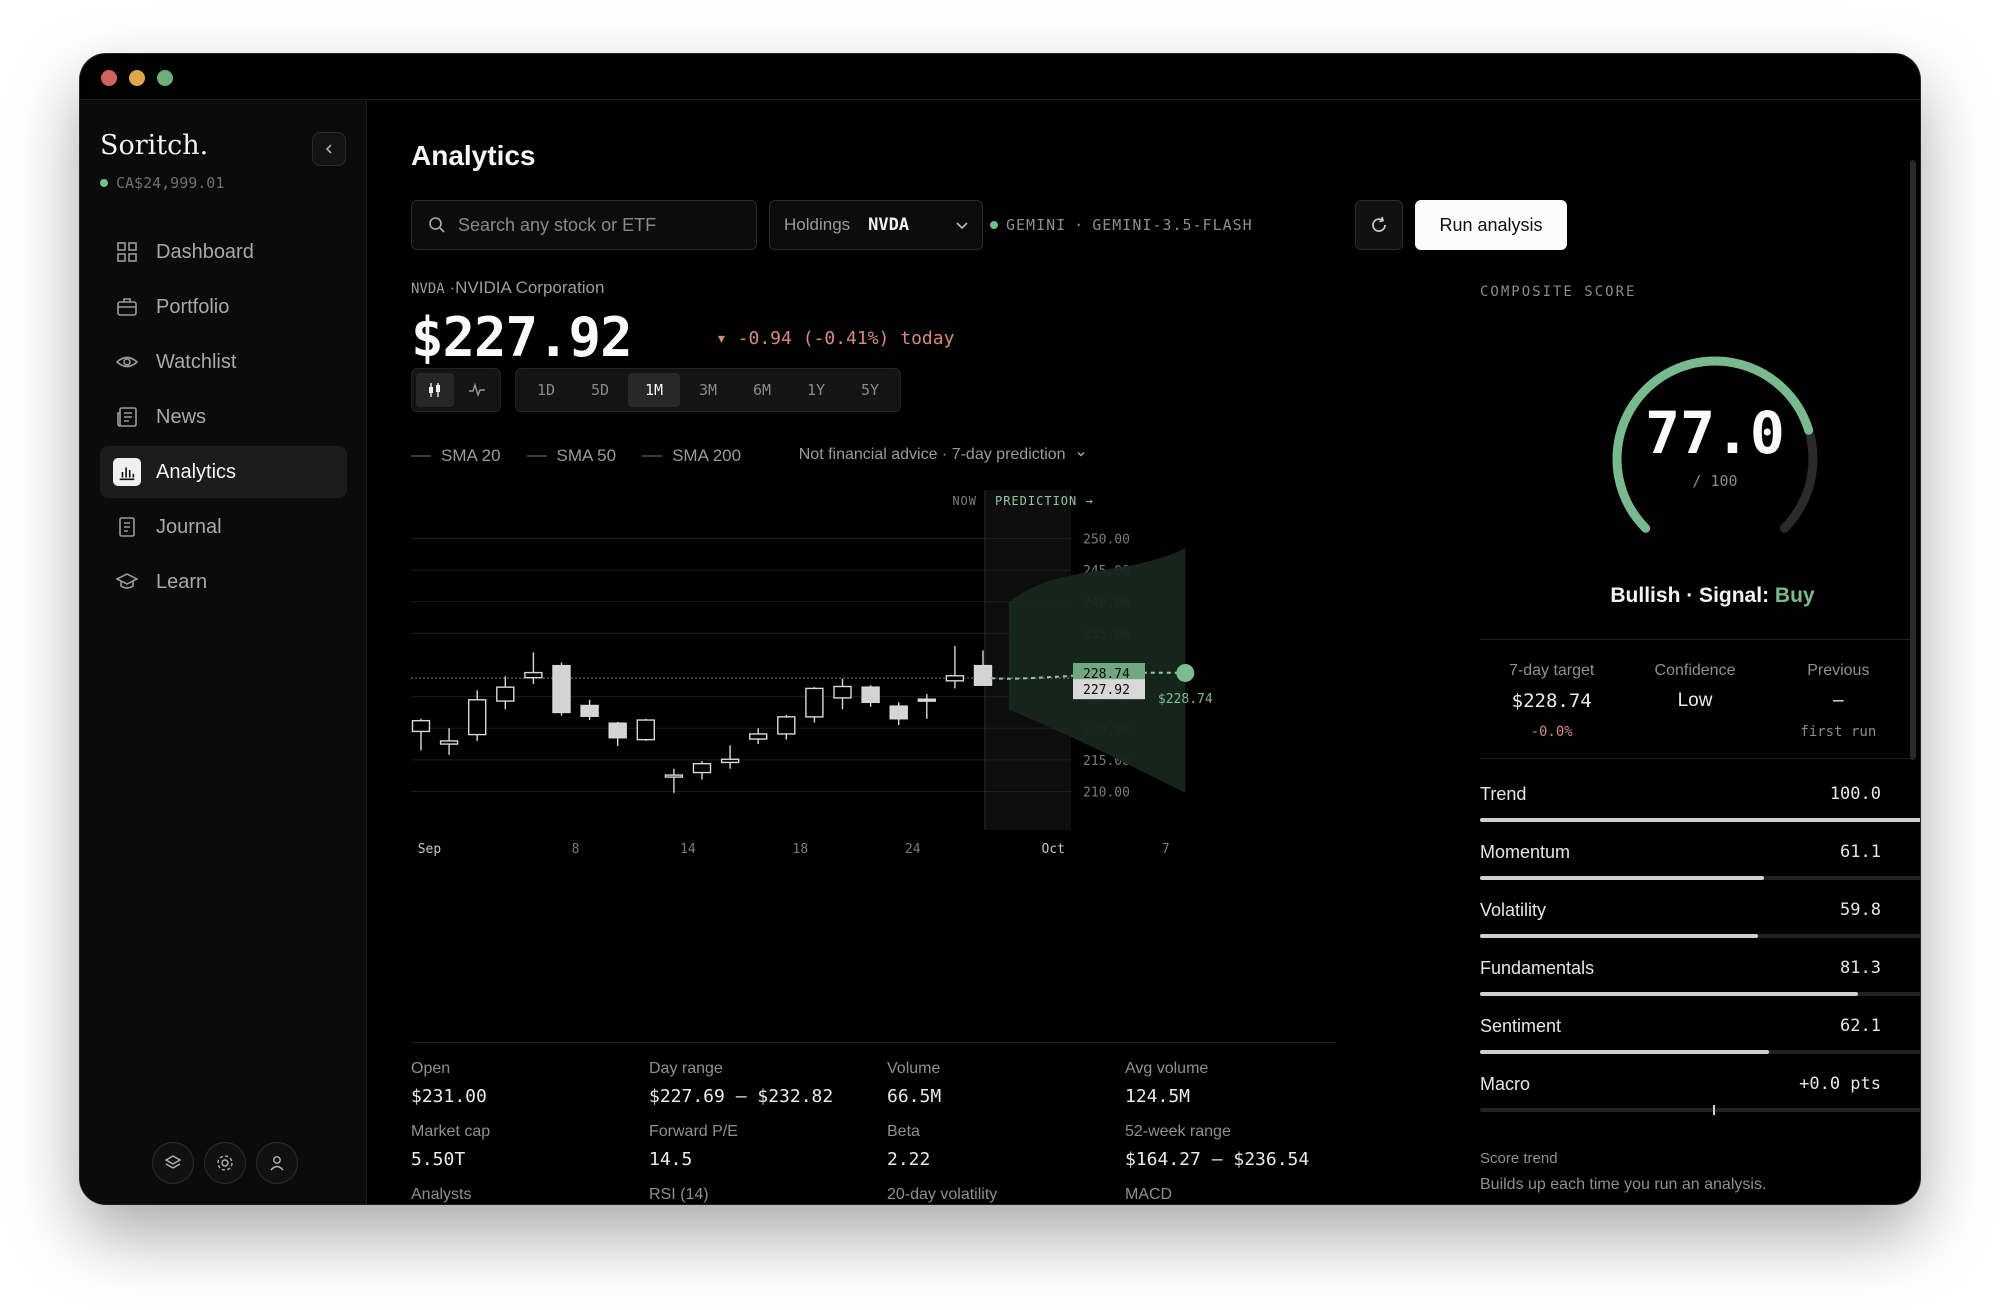  I want to click on minimize-window-button, so click(137, 78).